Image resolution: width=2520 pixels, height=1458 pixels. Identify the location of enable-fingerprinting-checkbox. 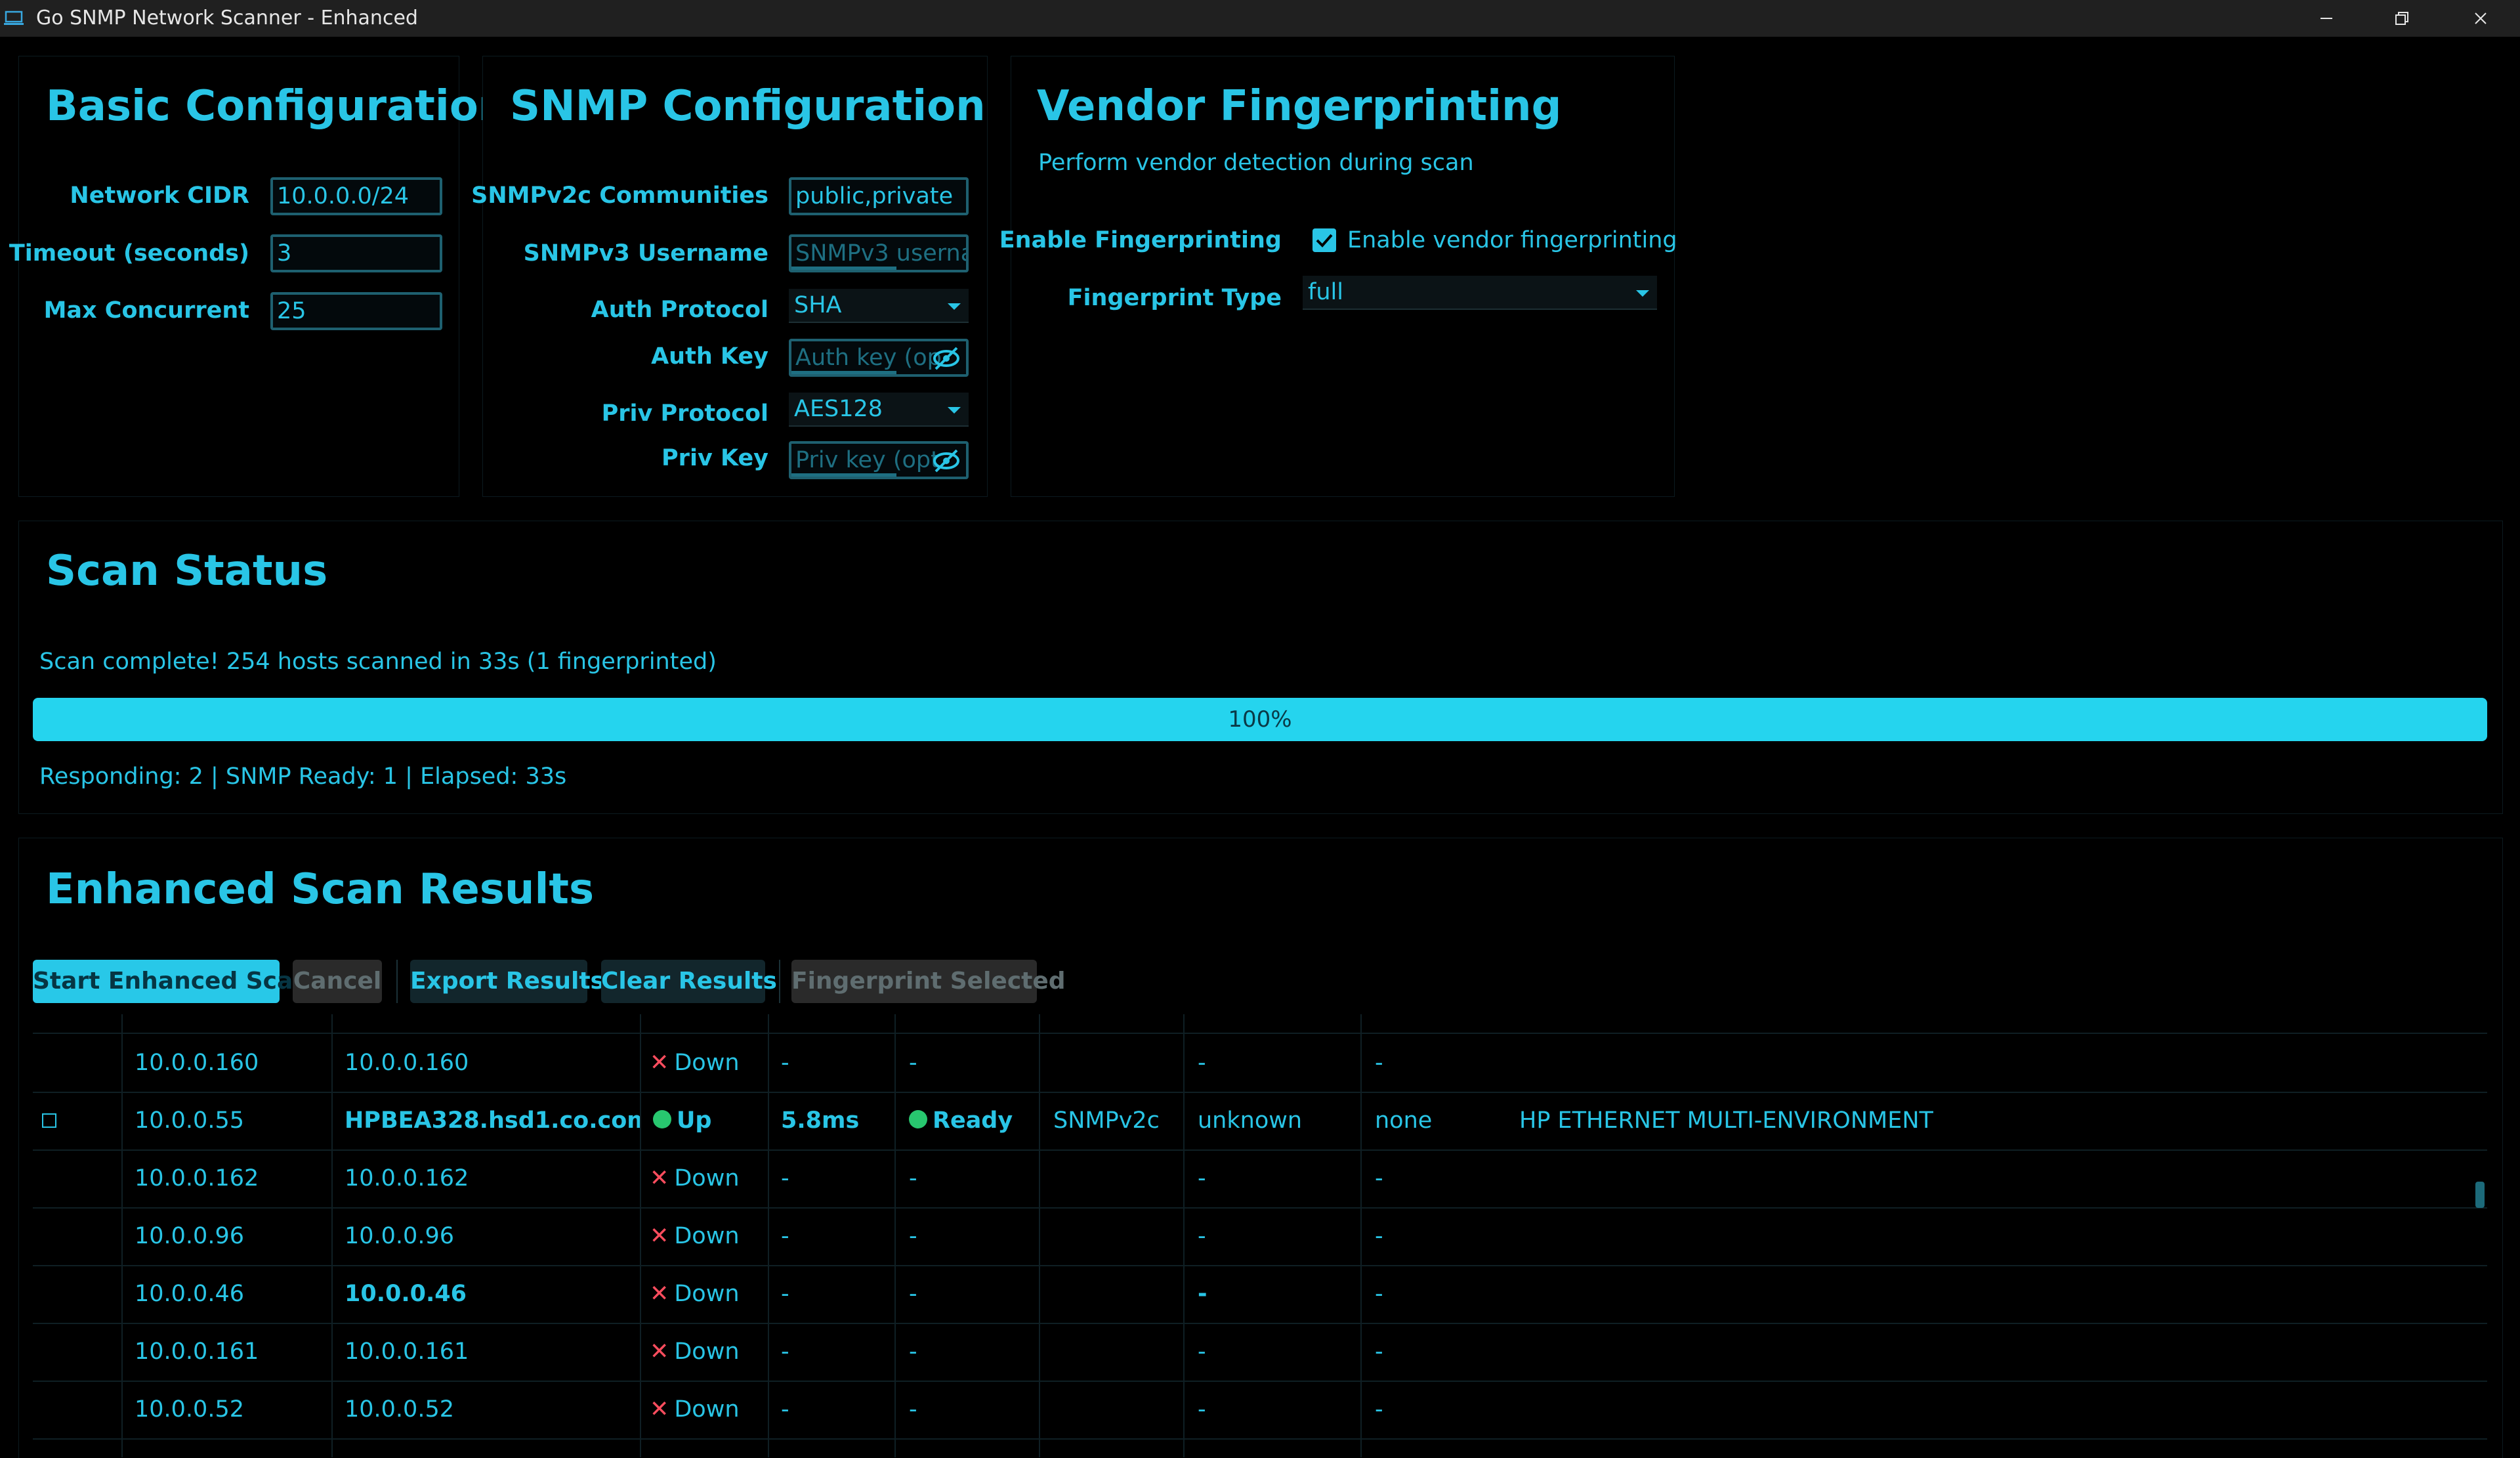
(1324, 240).